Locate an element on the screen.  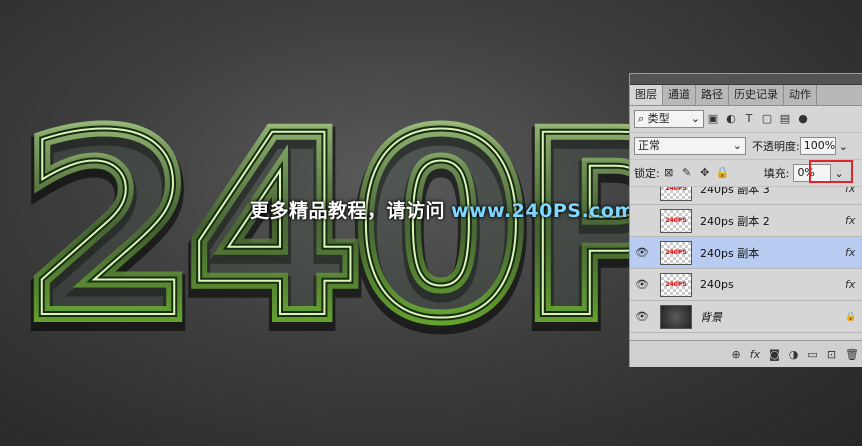
panel-tabs: 图层 通道 路径 历史记录 动作 is located at coordinates (746, 95).